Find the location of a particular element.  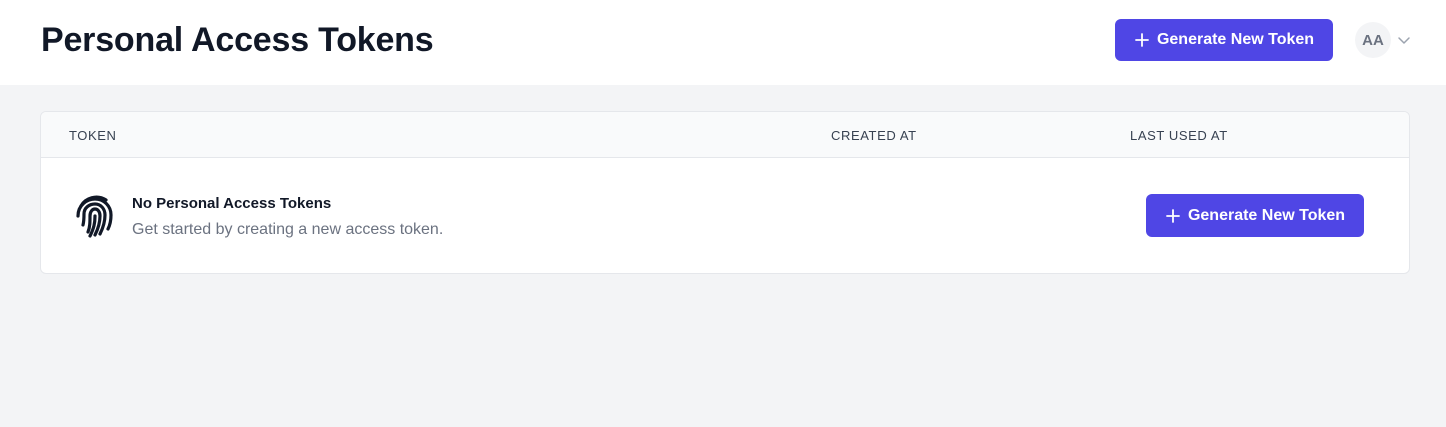

chevron-down-icon is located at coordinates (1404, 40).